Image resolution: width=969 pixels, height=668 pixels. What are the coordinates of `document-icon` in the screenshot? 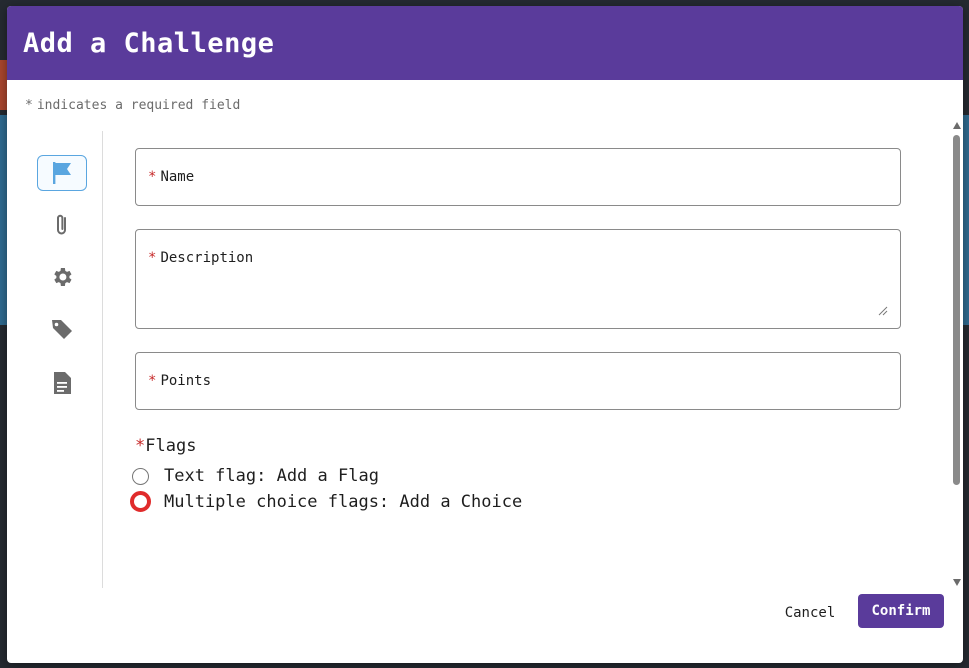 It's located at (62, 383).